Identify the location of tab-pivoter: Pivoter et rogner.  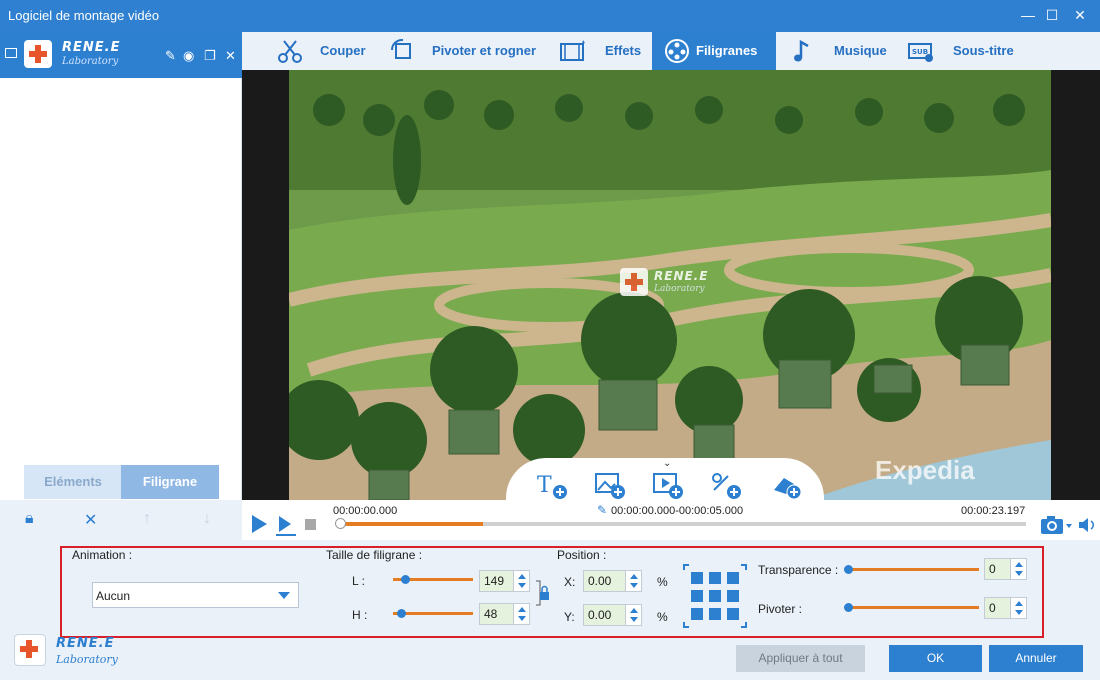
(465, 51).